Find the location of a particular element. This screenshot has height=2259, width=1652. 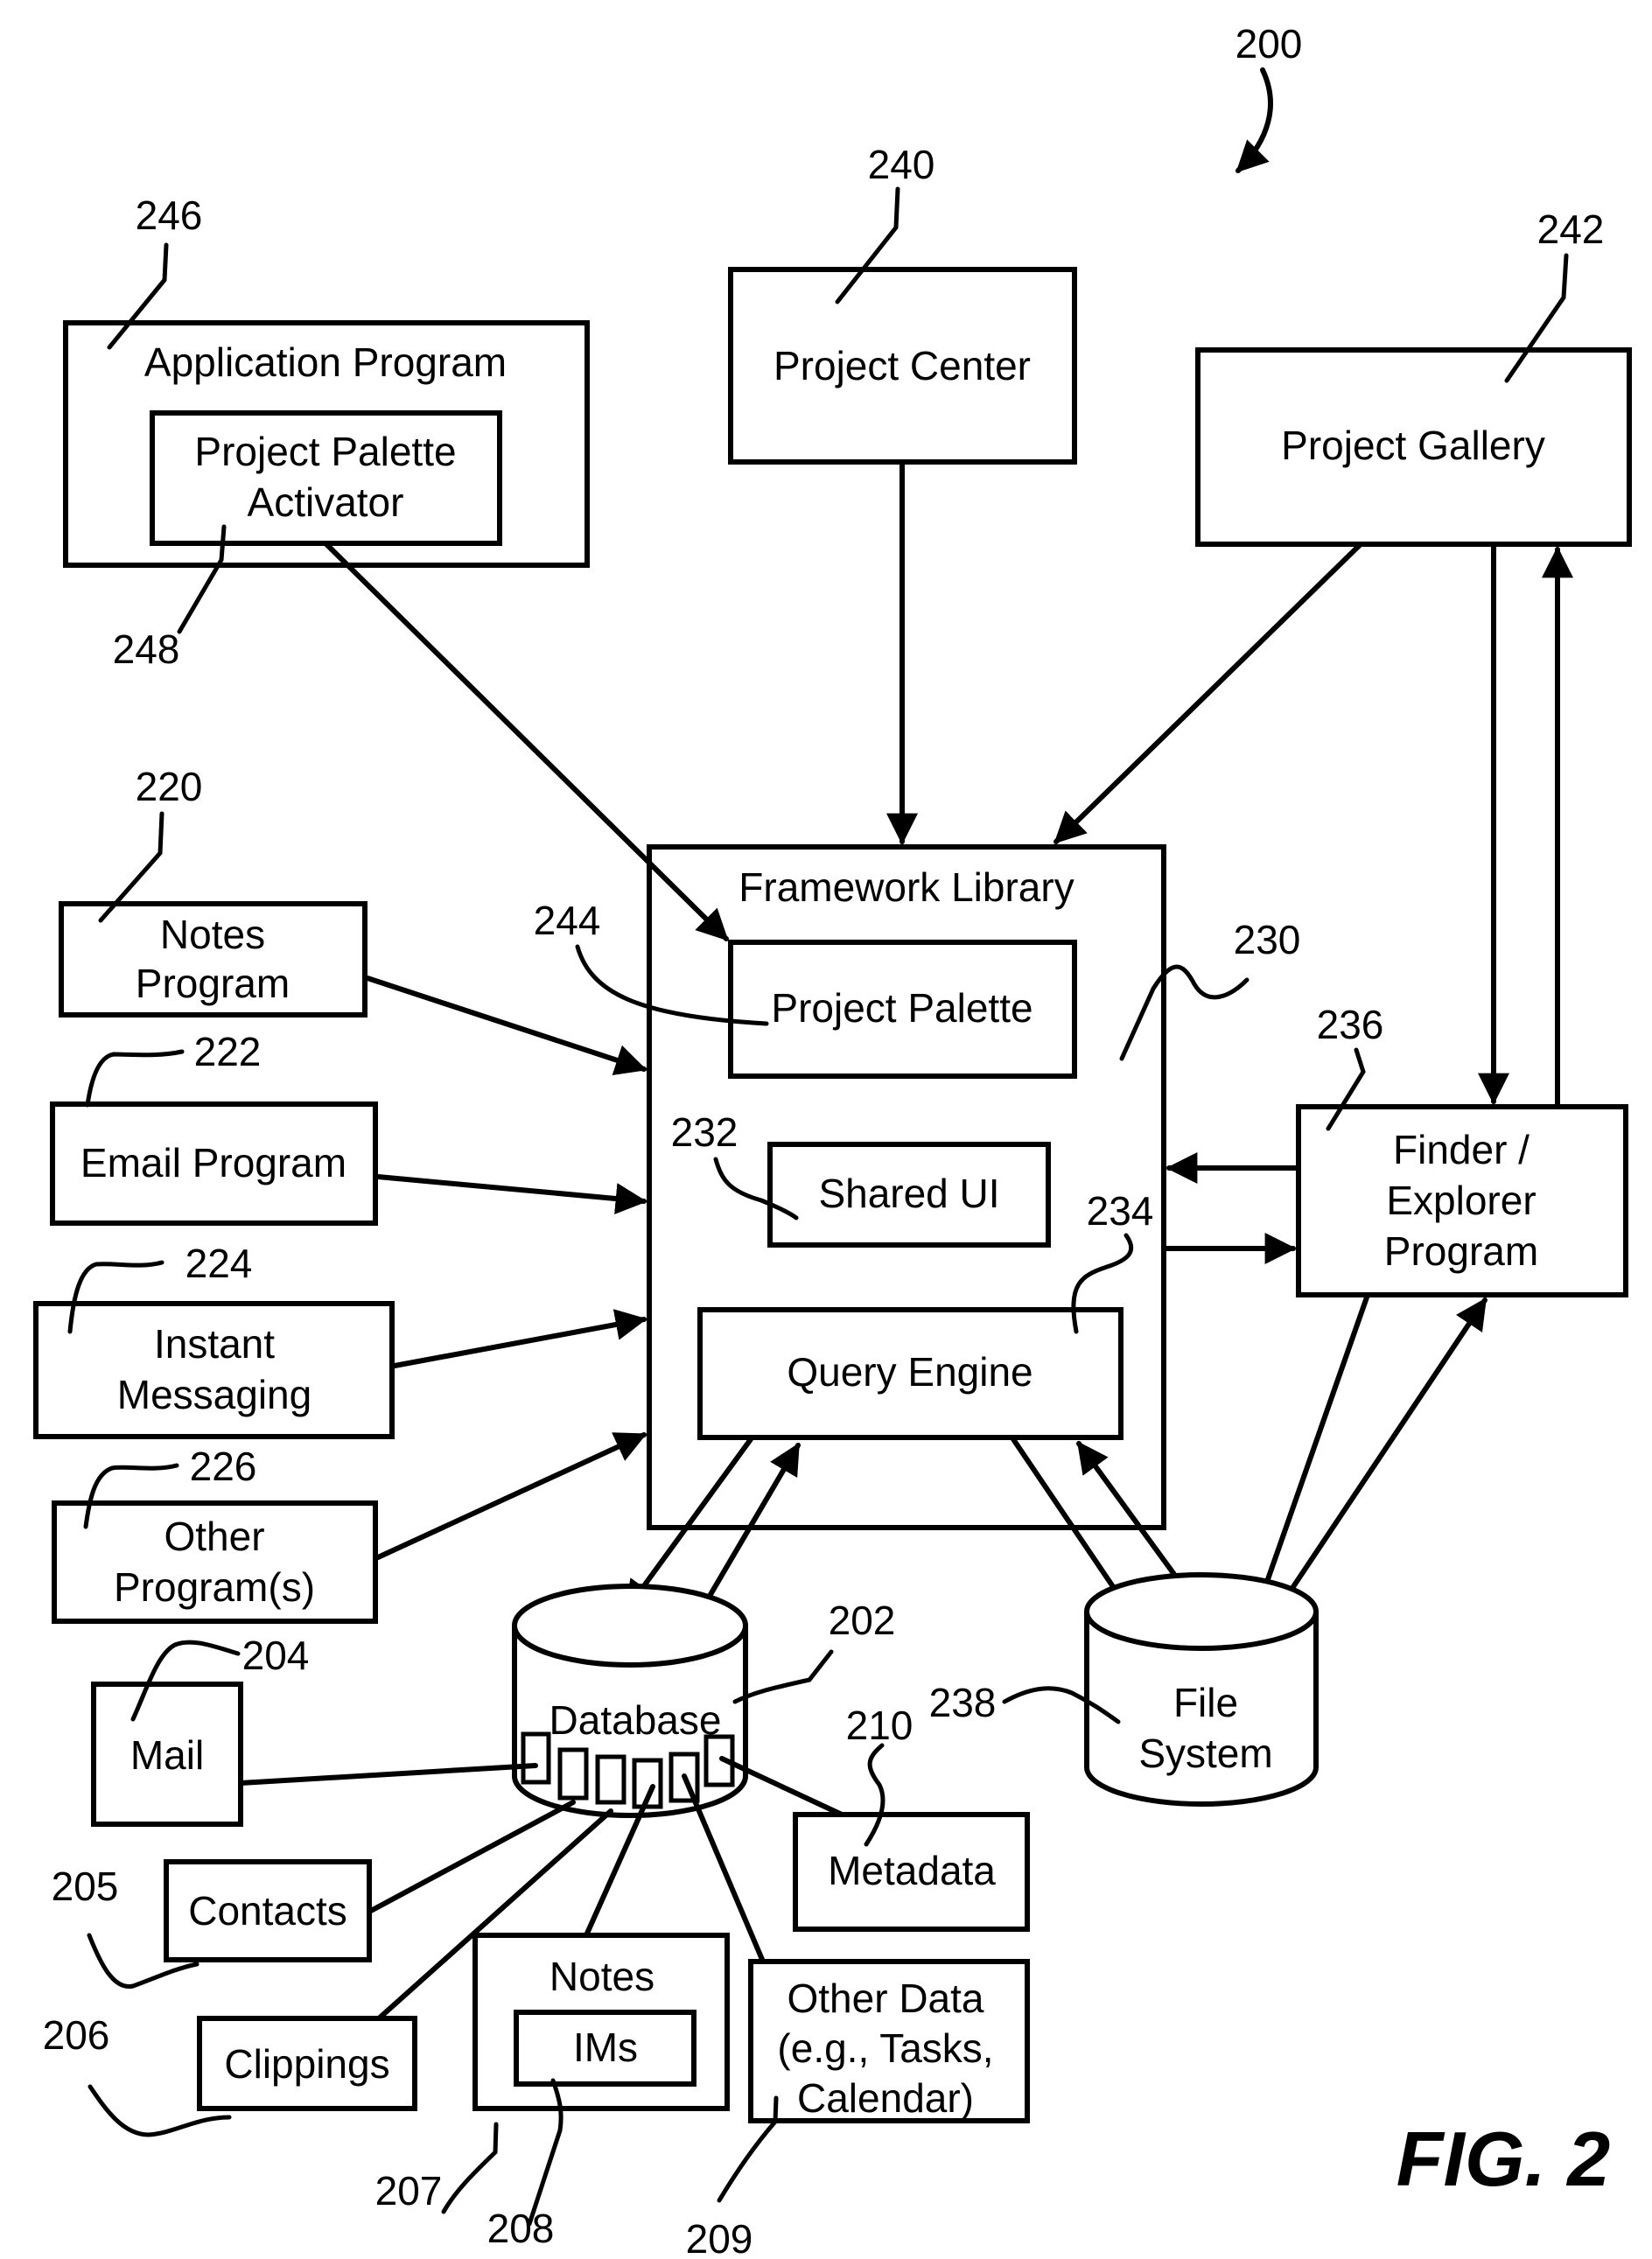

system-pointer-arrow is located at coordinates (1254, 120).